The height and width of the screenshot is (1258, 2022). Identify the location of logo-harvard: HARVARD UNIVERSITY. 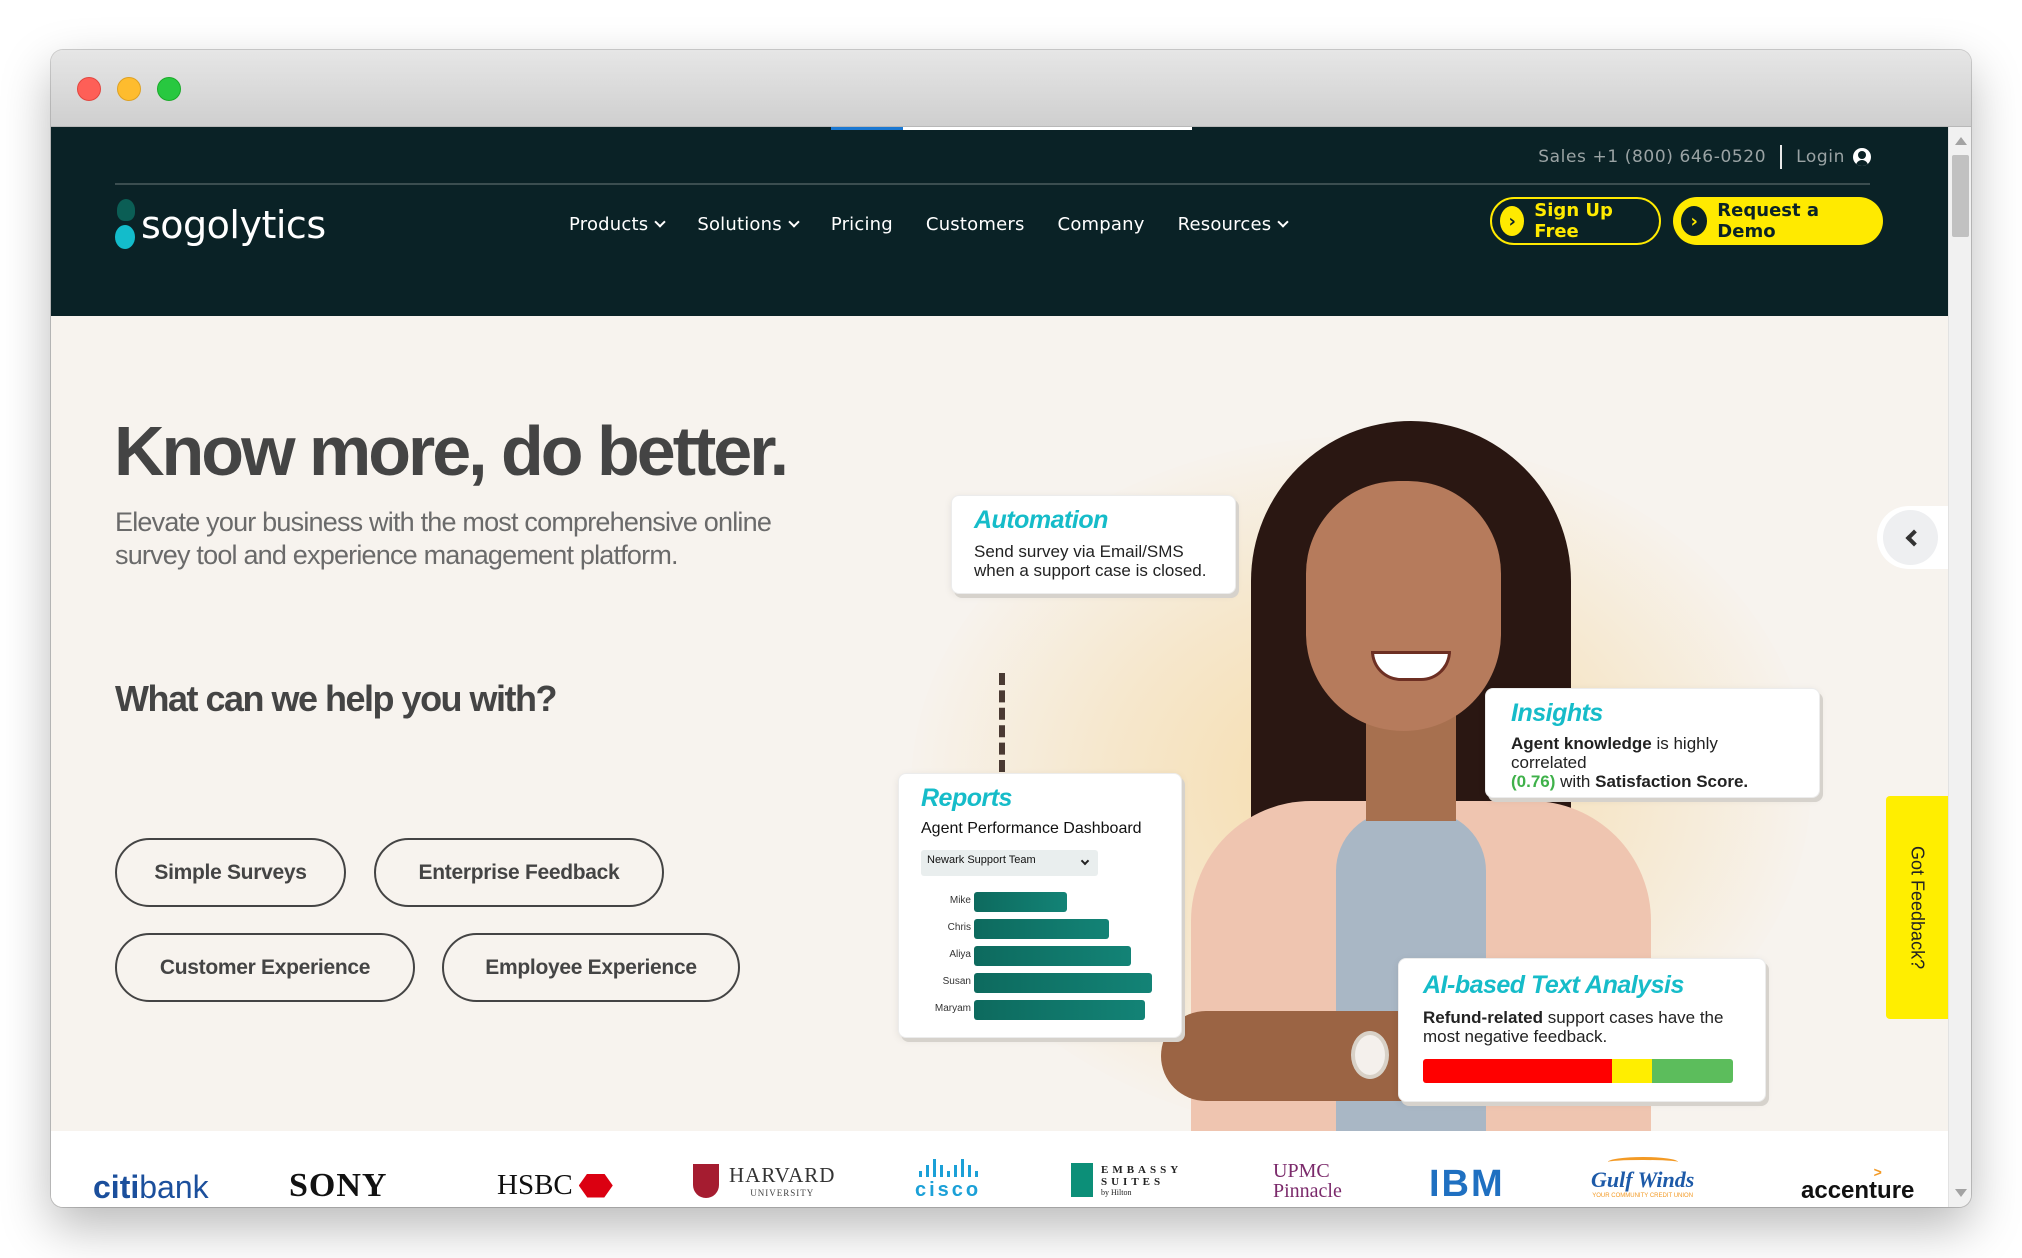
(764, 1180).